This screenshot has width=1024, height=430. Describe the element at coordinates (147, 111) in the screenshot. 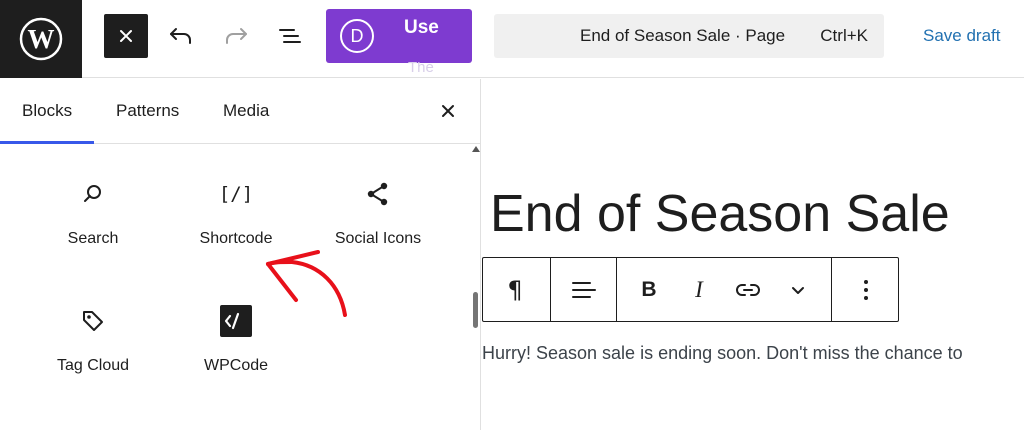

I see `tab-patterns: Patterns` at that location.